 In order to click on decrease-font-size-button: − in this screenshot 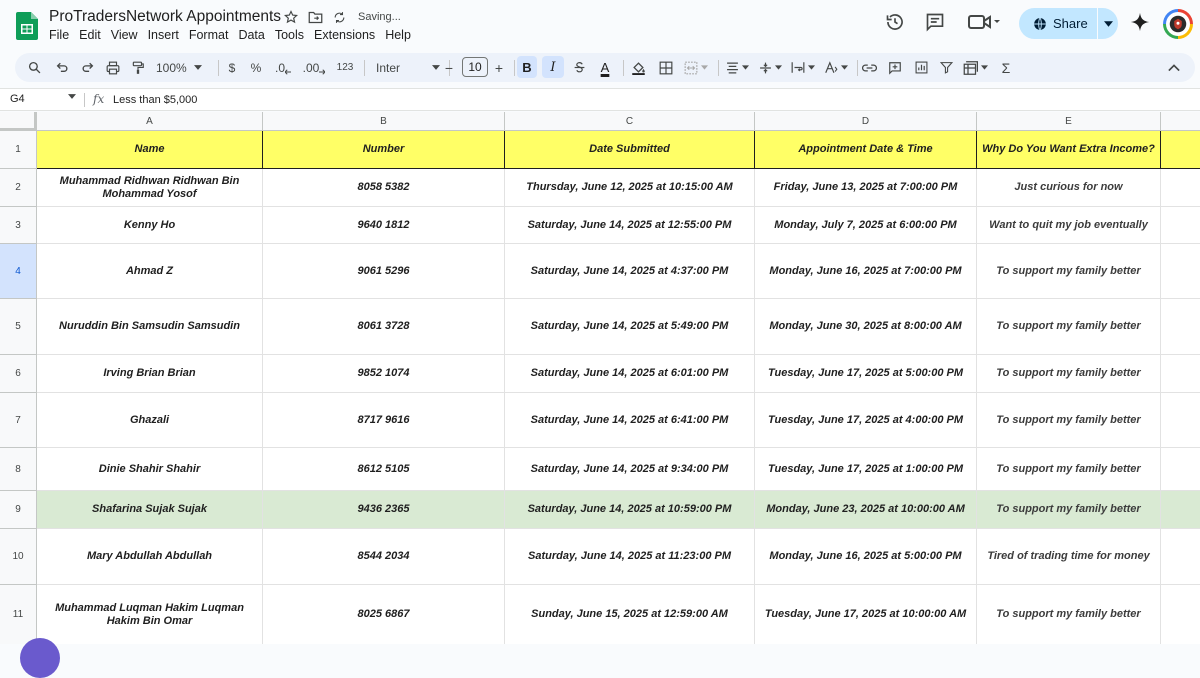, I will do `click(449, 67)`.